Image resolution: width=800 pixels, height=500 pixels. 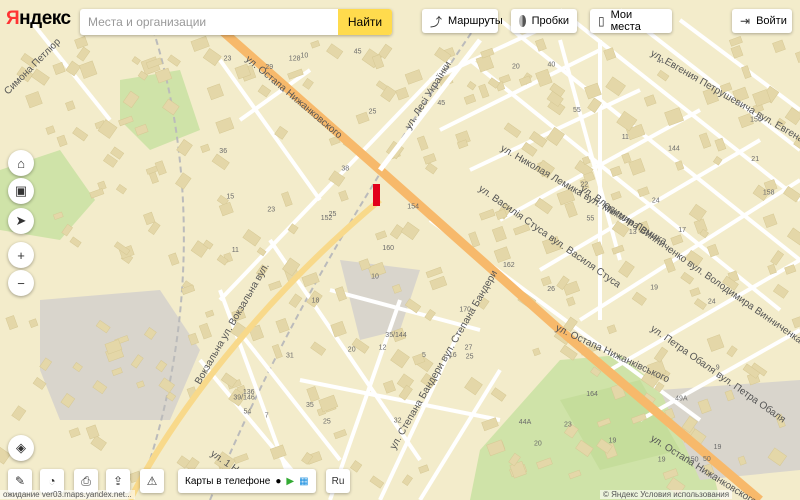 I want to click on house-number: 9, so click(x=718, y=367).